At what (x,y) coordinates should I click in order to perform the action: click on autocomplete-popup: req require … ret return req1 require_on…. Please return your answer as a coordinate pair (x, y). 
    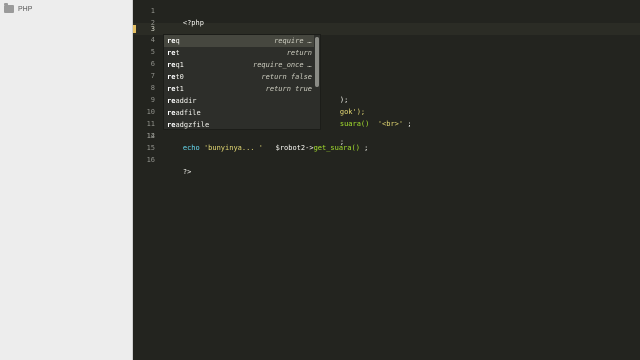
    Looking at the image, I should click on (242, 82).